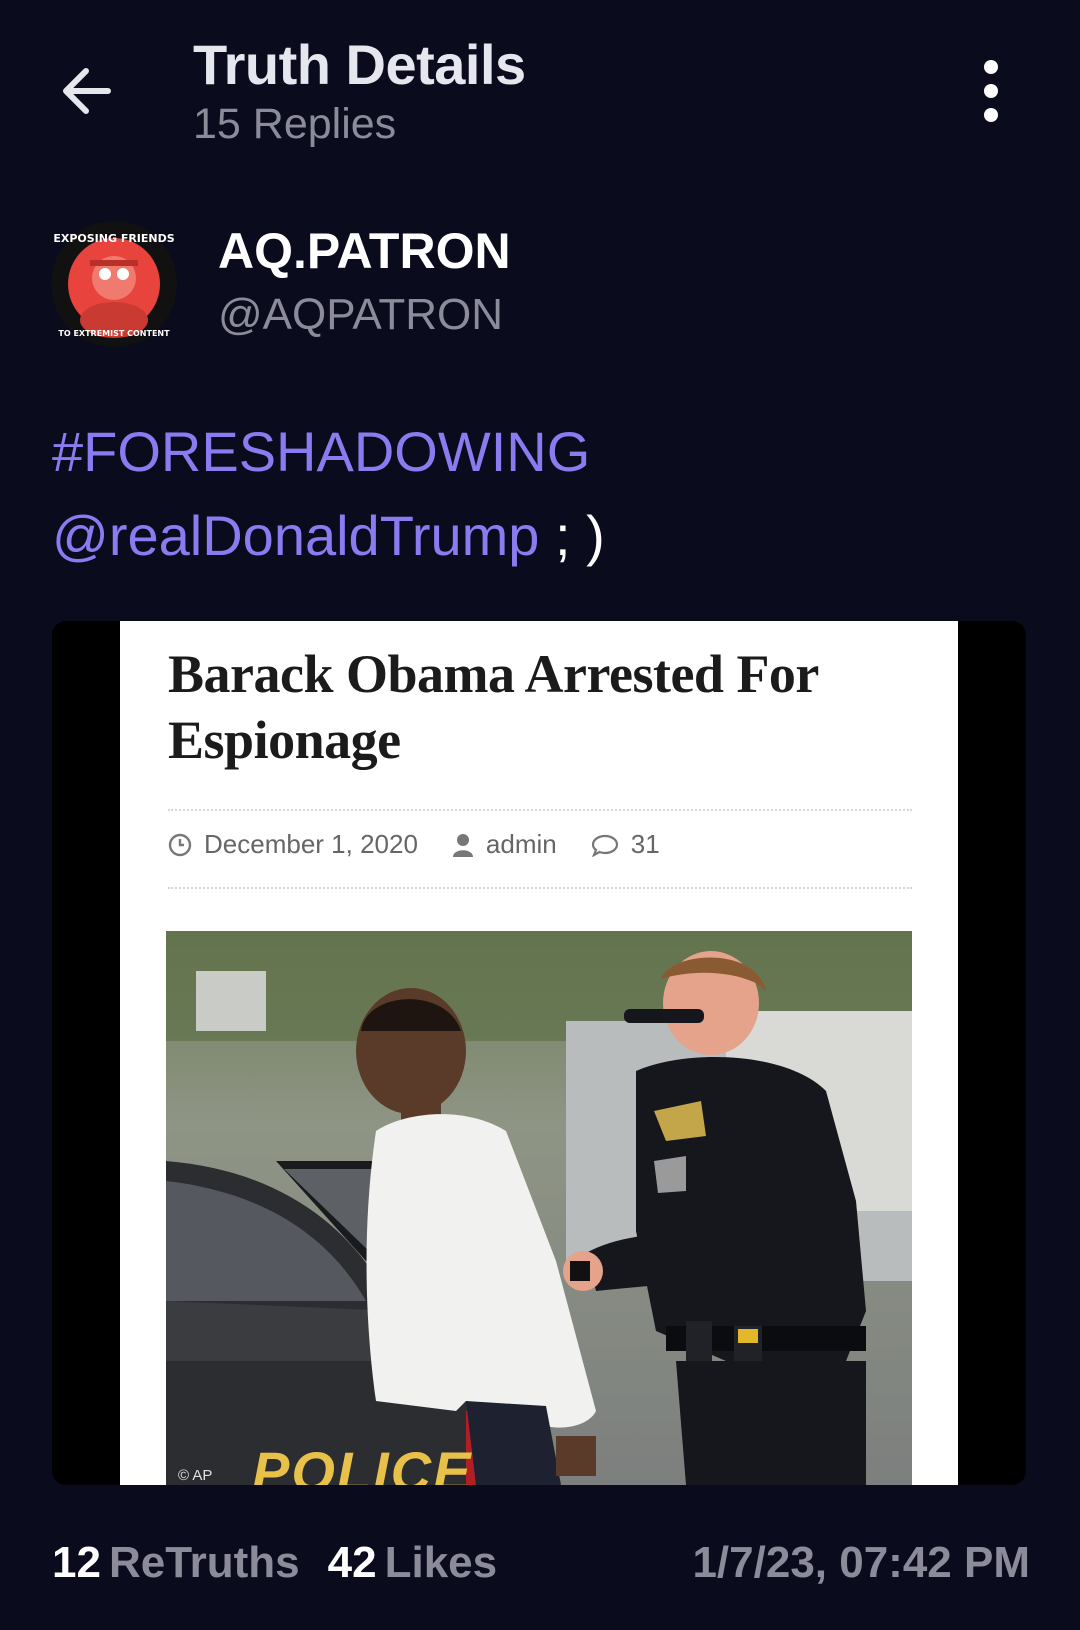 Image resolution: width=1080 pixels, height=1630 pixels. I want to click on retruths-count: 12, so click(76, 1562).